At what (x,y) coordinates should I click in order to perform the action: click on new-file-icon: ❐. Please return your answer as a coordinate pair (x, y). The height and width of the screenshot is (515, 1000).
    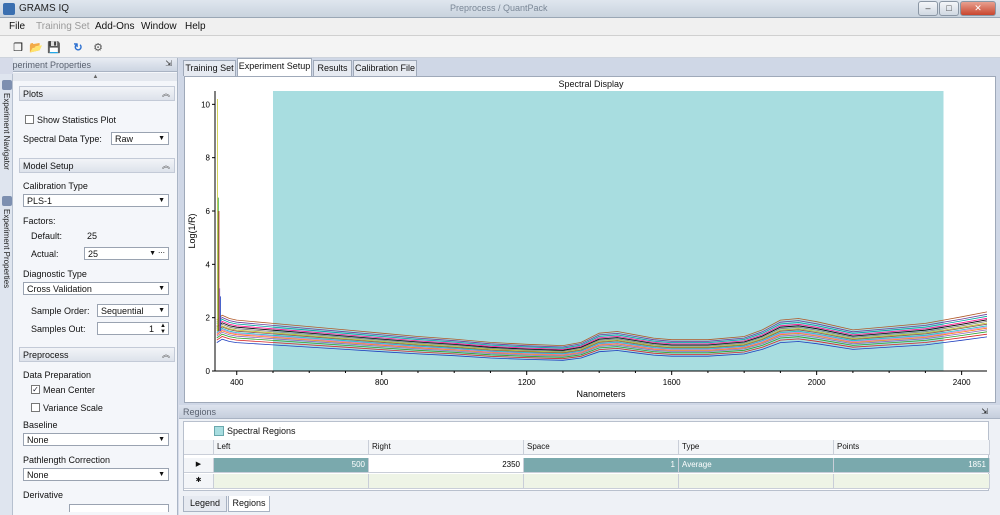
    Looking at the image, I should click on (18, 47).